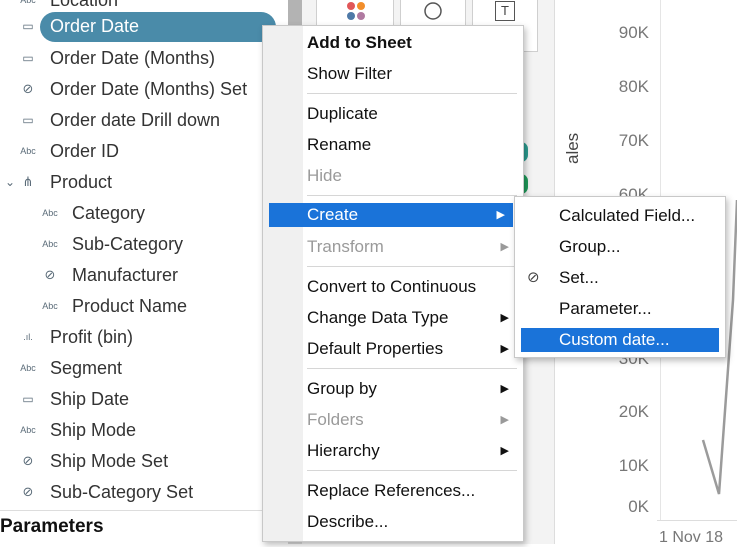 The image size is (737, 547). Describe the element at coordinates (28, 120) in the screenshot. I see `date-hierarchy-icon: ▭` at that location.